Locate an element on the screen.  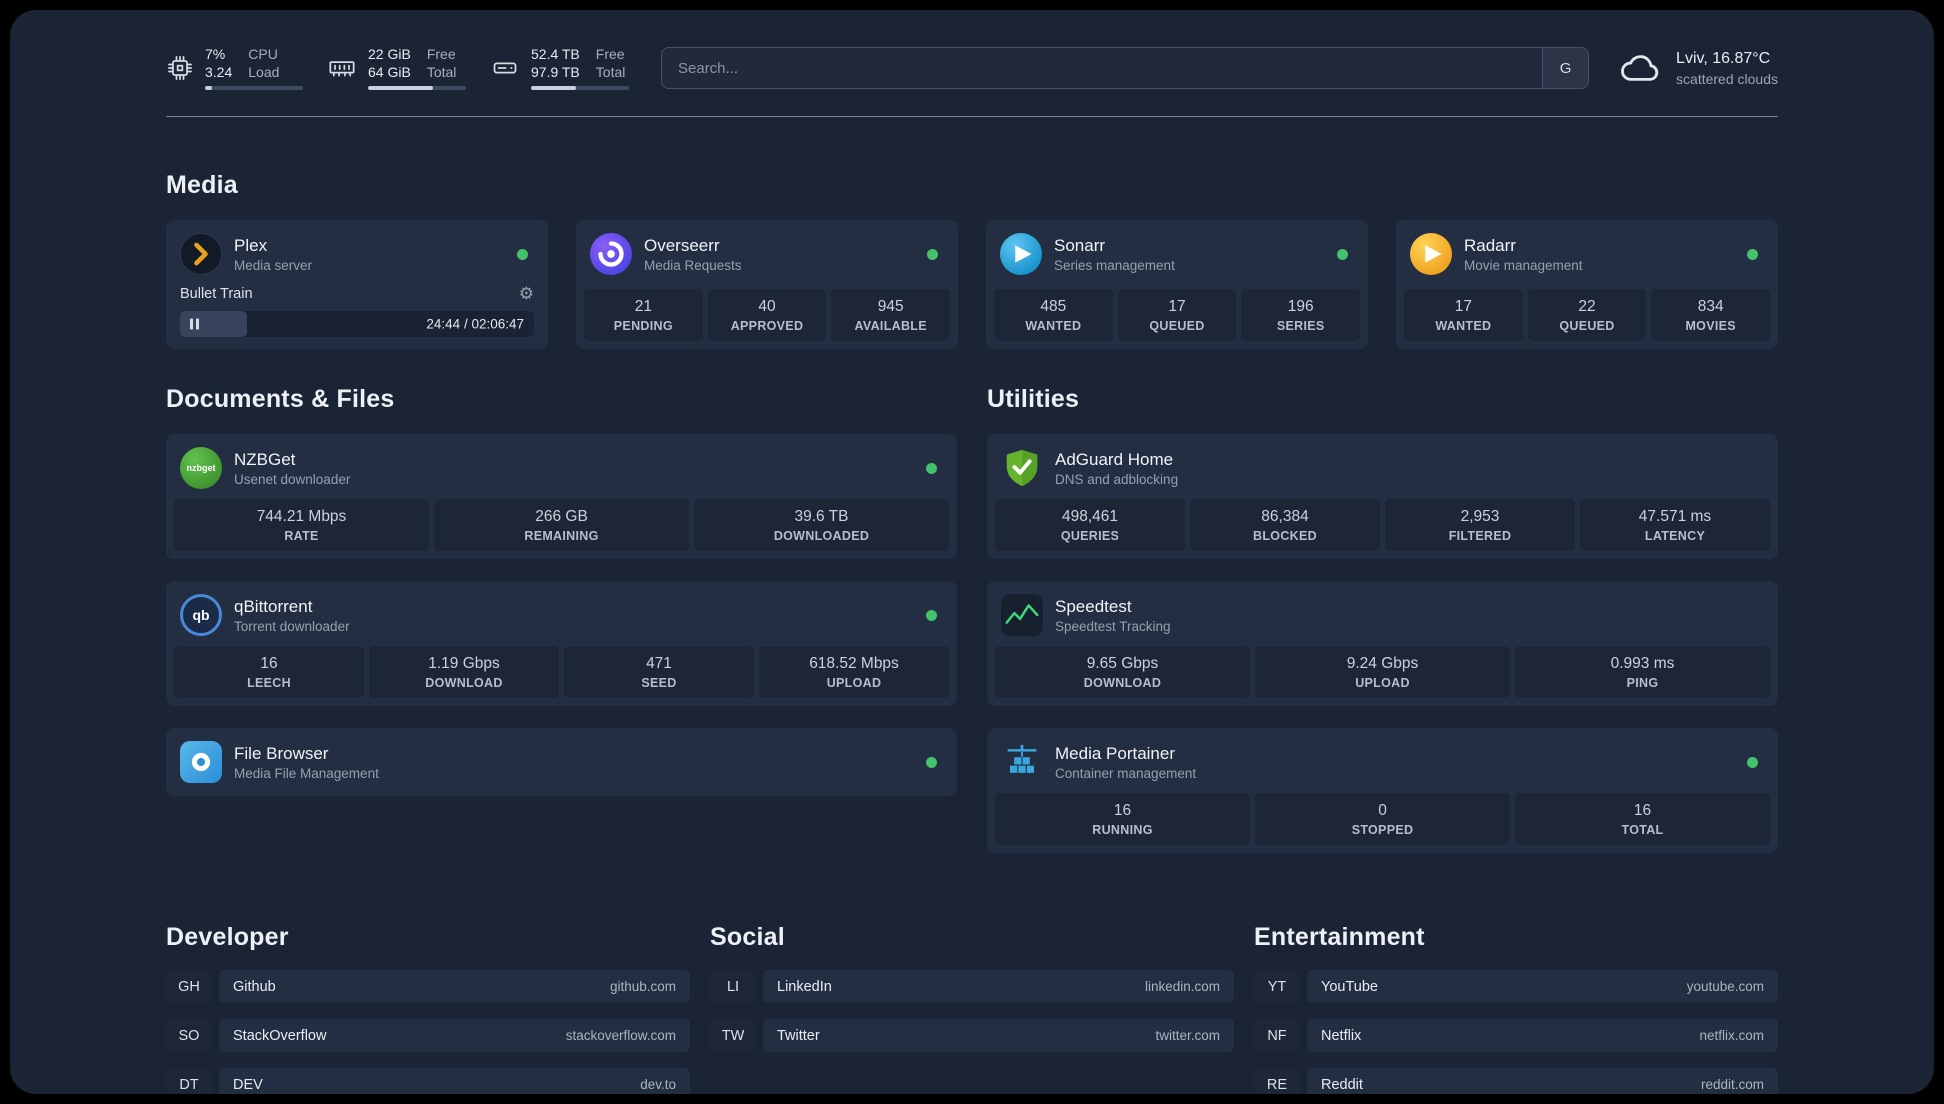
bookmark-reddit: RE Reddit reddit.com is located at coordinates (1516, 1081).